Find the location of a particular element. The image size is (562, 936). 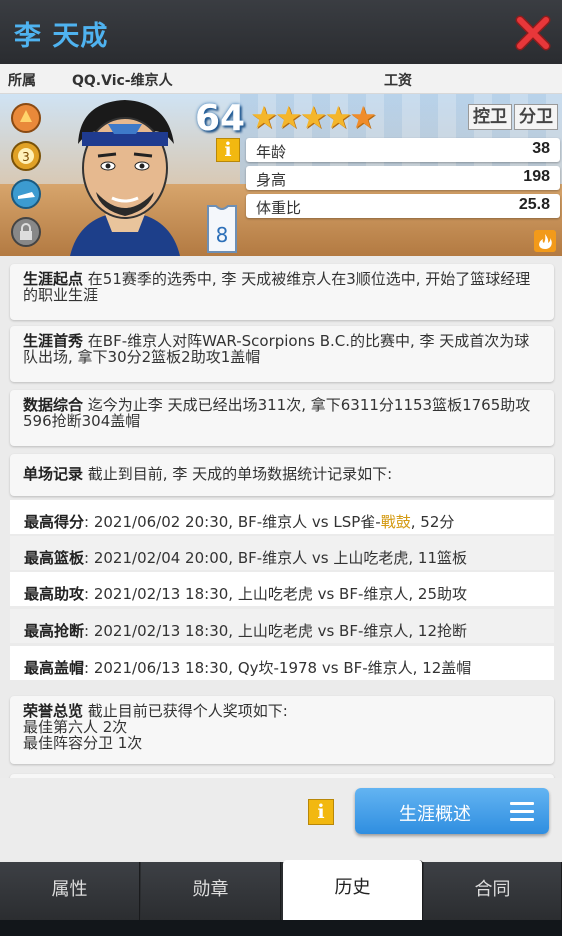

action-bar: i 生涯概述 is located at coordinates (281, 820).